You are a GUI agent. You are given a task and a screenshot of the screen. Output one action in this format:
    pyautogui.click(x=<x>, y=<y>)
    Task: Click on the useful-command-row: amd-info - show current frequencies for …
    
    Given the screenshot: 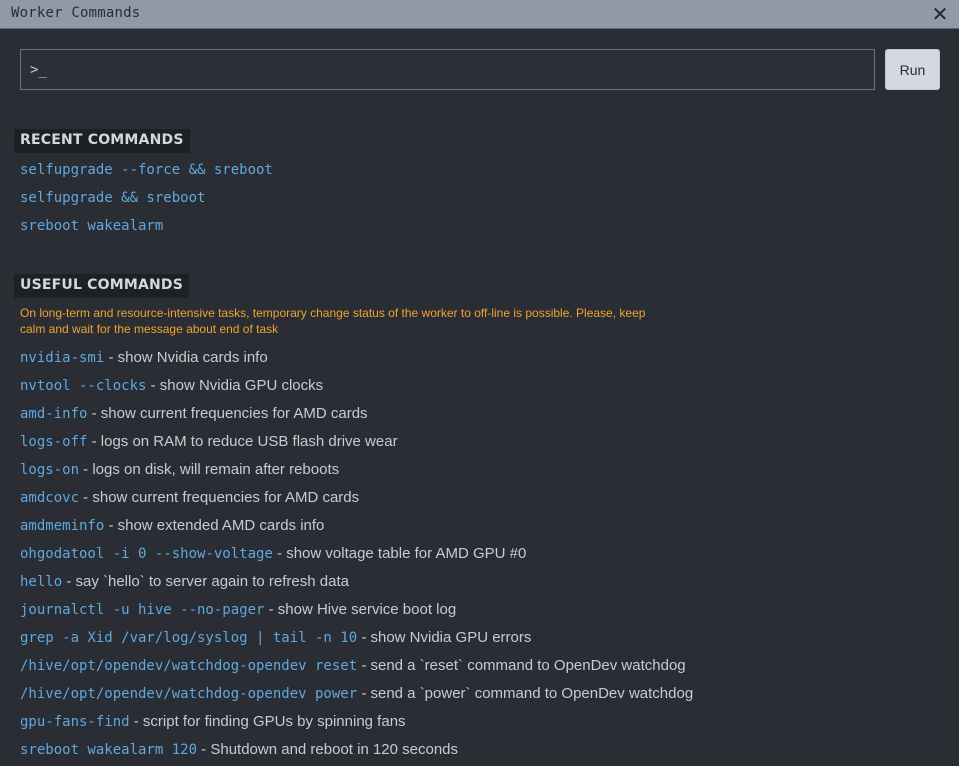 What is the action you would take?
    pyautogui.click(x=356, y=416)
    